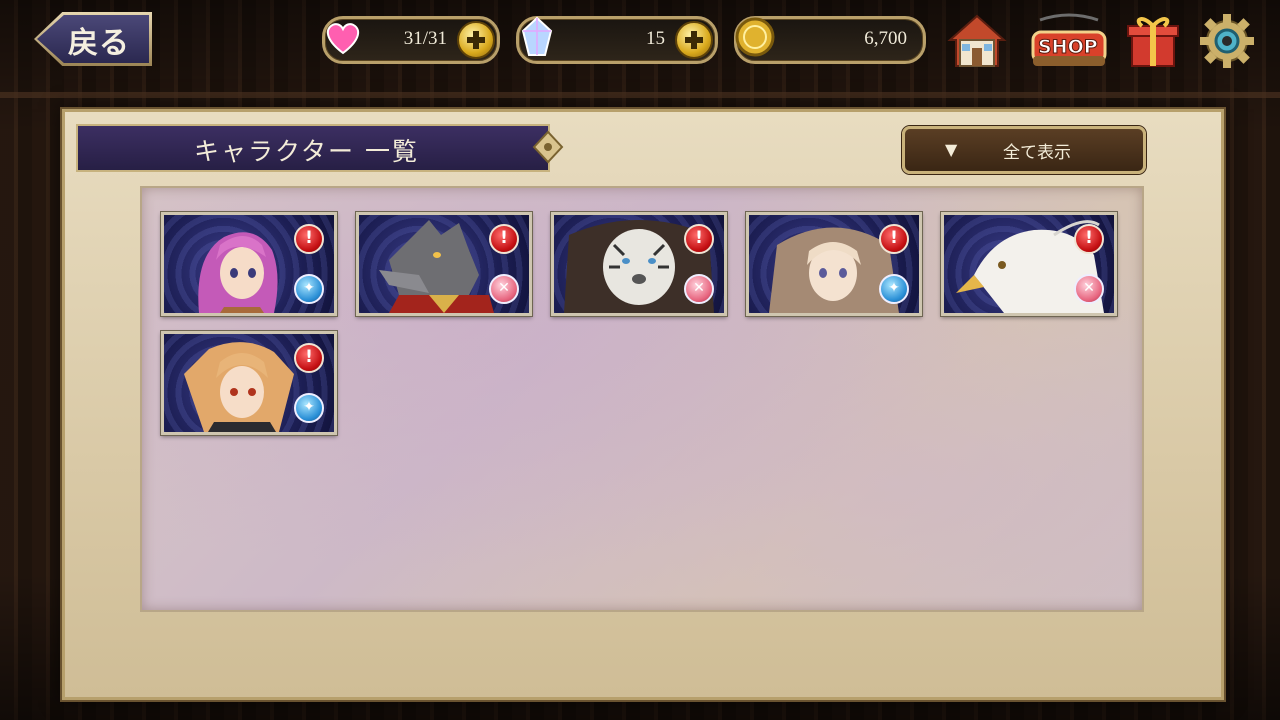  Describe the element at coordinates (476, 40) in the screenshot. I see `add-stamina-button` at that location.